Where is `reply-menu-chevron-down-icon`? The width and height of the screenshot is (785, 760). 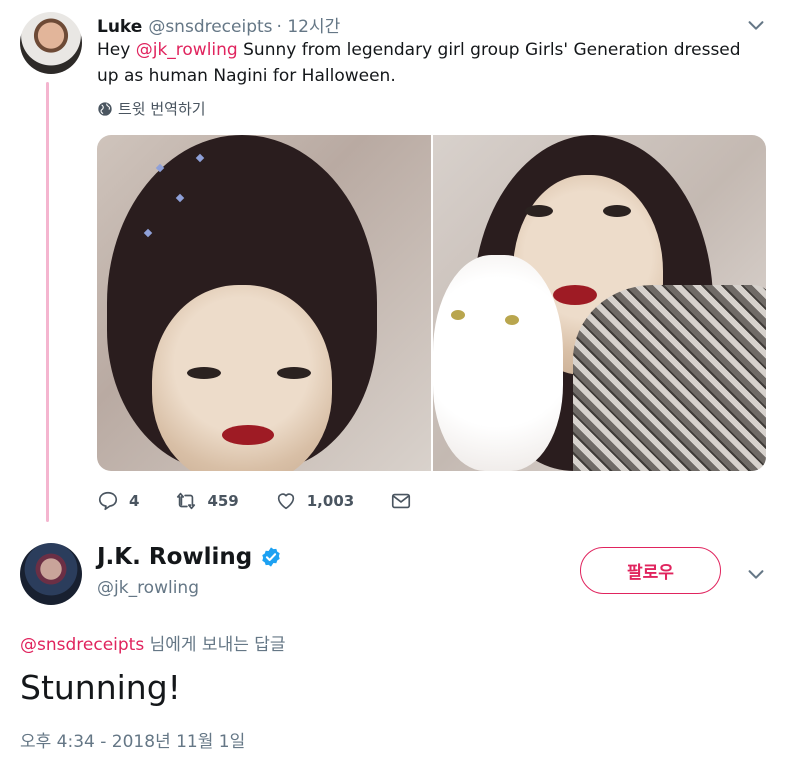
reply-menu-chevron-down-icon is located at coordinates (756, 574).